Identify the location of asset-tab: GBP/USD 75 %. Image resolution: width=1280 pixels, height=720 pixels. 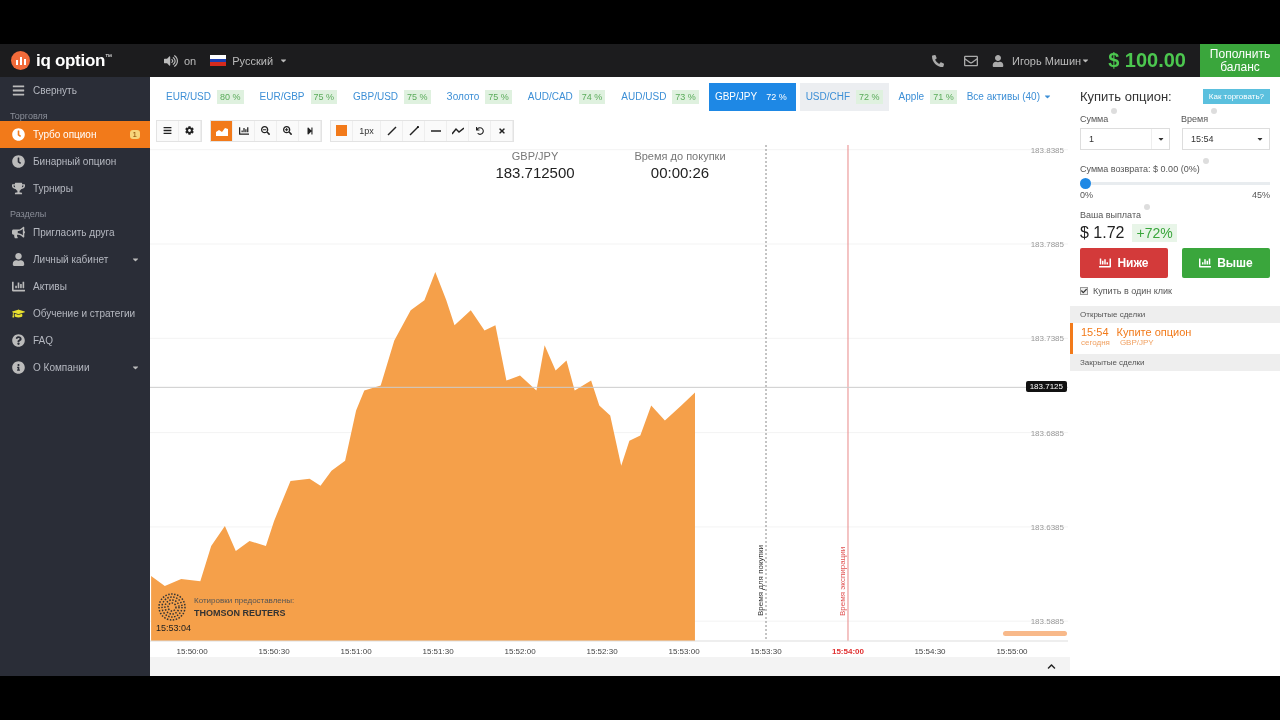
(392, 96).